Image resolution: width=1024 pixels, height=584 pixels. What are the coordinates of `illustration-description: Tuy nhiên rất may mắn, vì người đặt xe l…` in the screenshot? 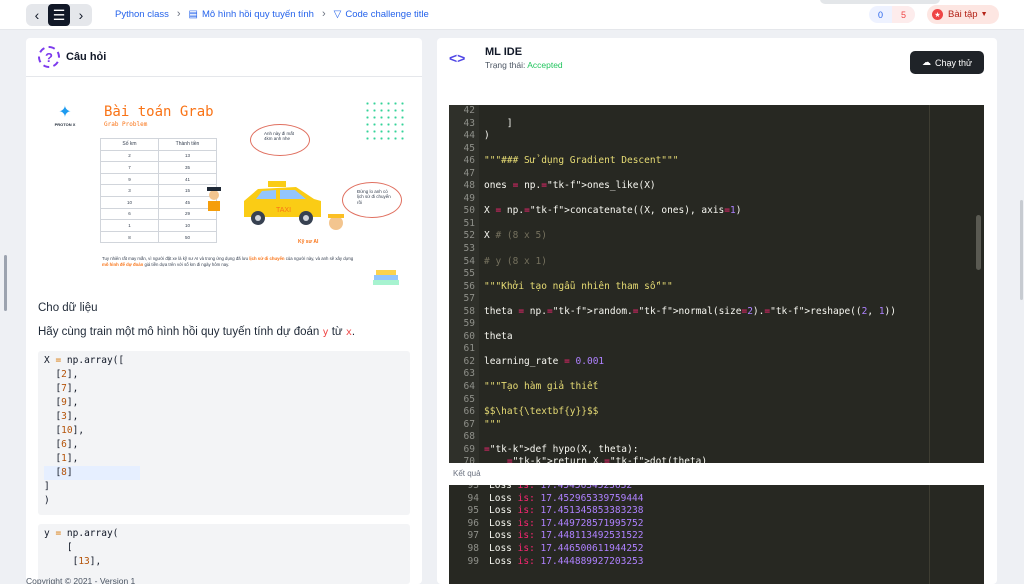 It's located at (231, 262).